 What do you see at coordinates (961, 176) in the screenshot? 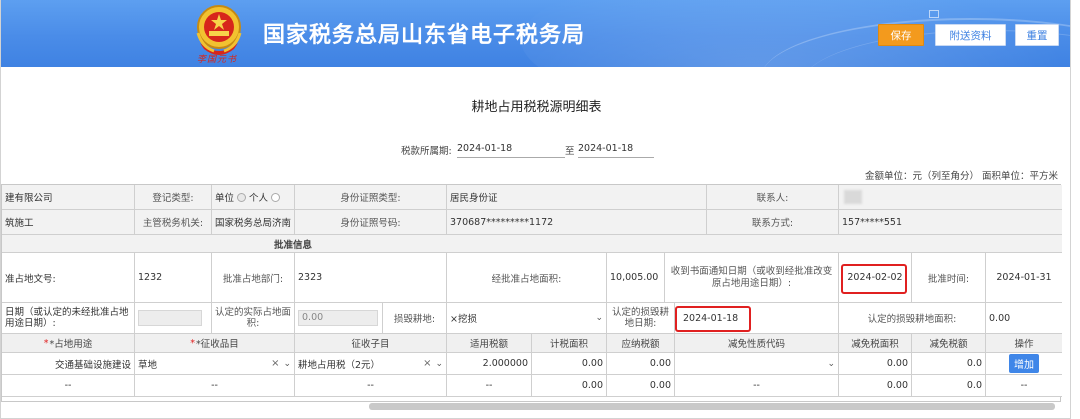
I see `units-note: 金额单位：元（列至角分） 面积单位：平方米` at bounding box center [961, 176].